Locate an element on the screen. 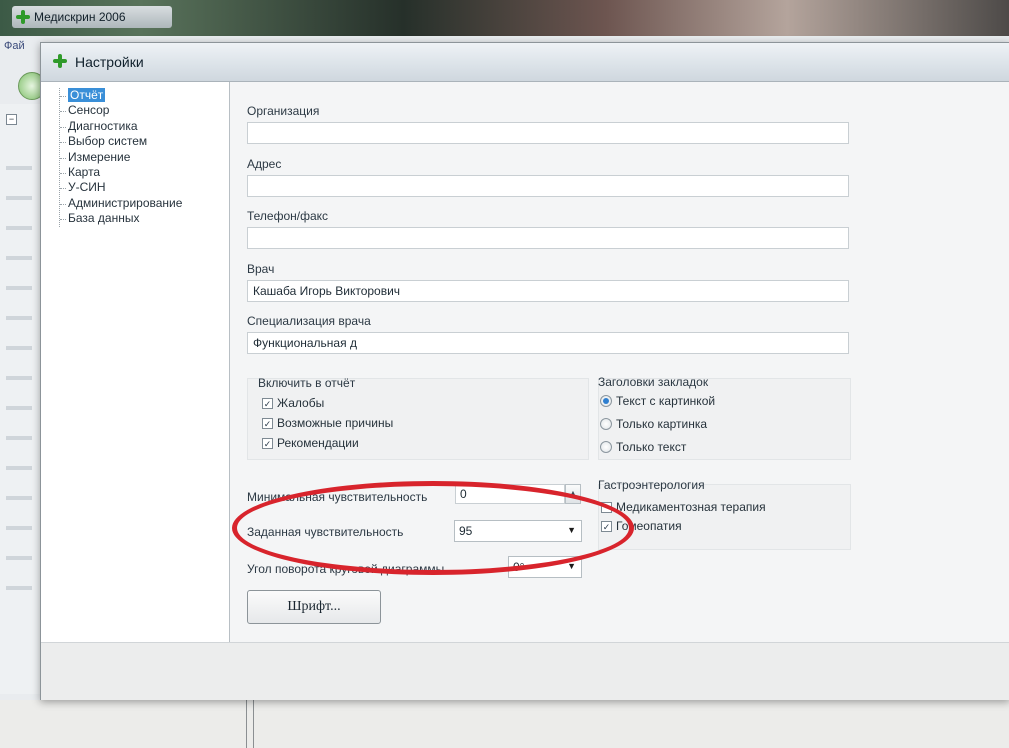 The image size is (1009, 748). specialization-field is located at coordinates (548, 343).